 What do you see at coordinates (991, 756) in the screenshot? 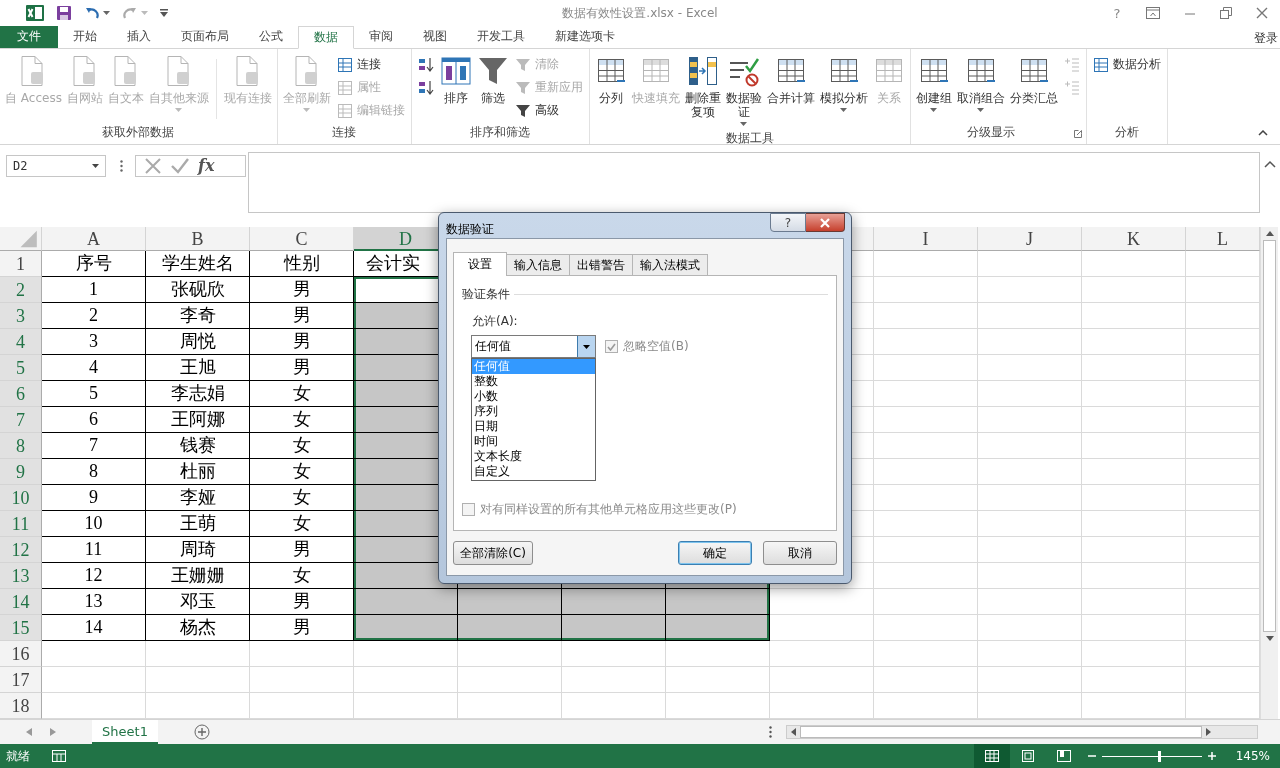
I see `view-button` at bounding box center [991, 756].